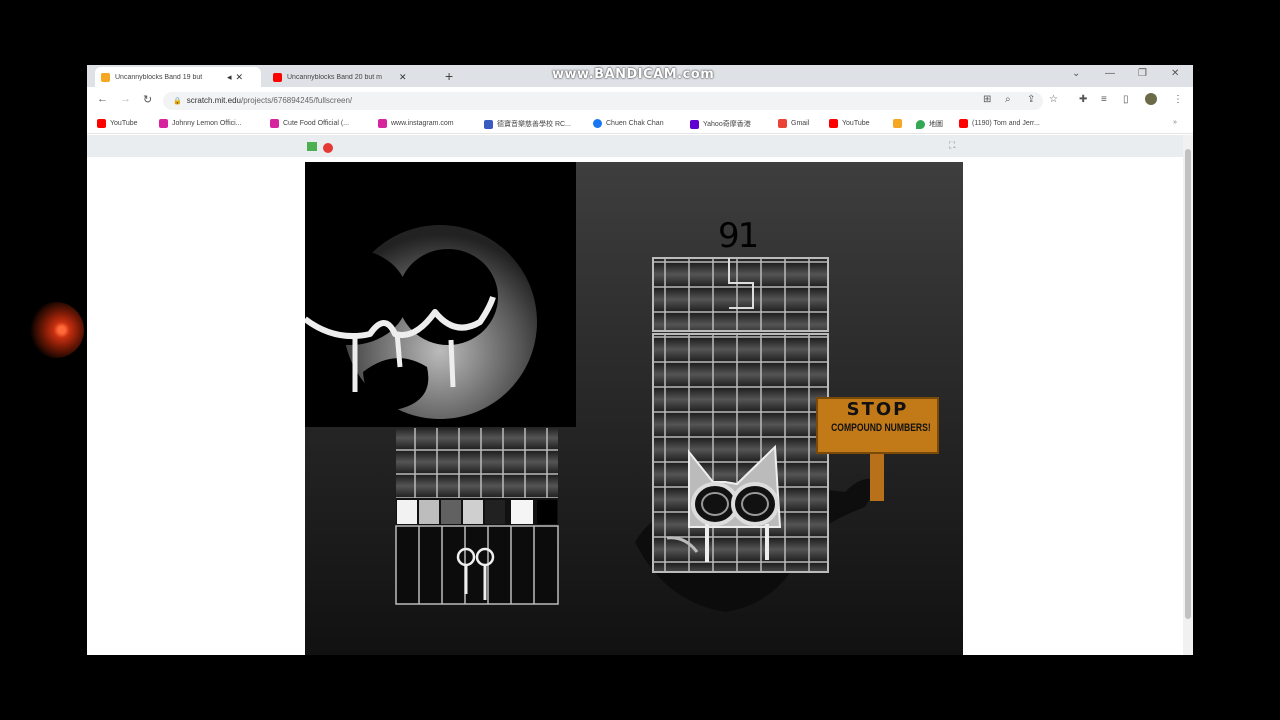 The image size is (1280, 720). Describe the element at coordinates (694, 124) in the screenshot. I see `yahoo-icon` at that location.